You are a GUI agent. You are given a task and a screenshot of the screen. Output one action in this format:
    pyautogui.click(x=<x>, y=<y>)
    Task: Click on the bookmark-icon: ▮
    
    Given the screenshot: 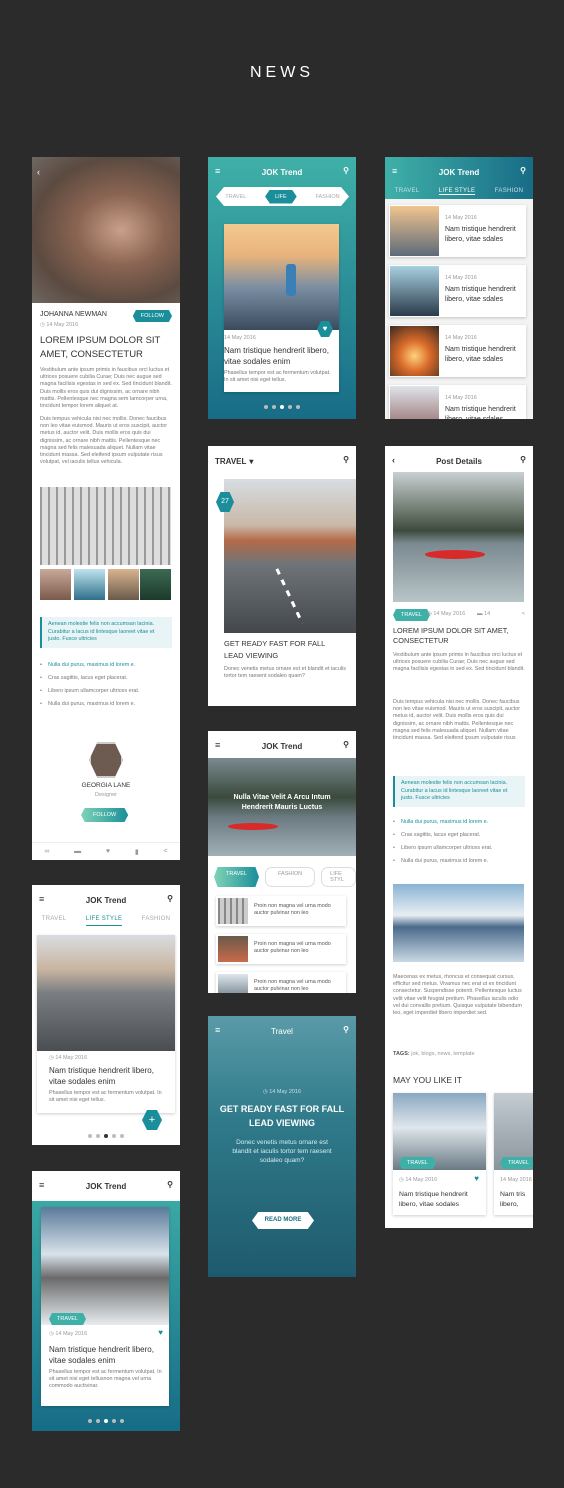 What is the action you would take?
    pyautogui.click(x=137, y=852)
    